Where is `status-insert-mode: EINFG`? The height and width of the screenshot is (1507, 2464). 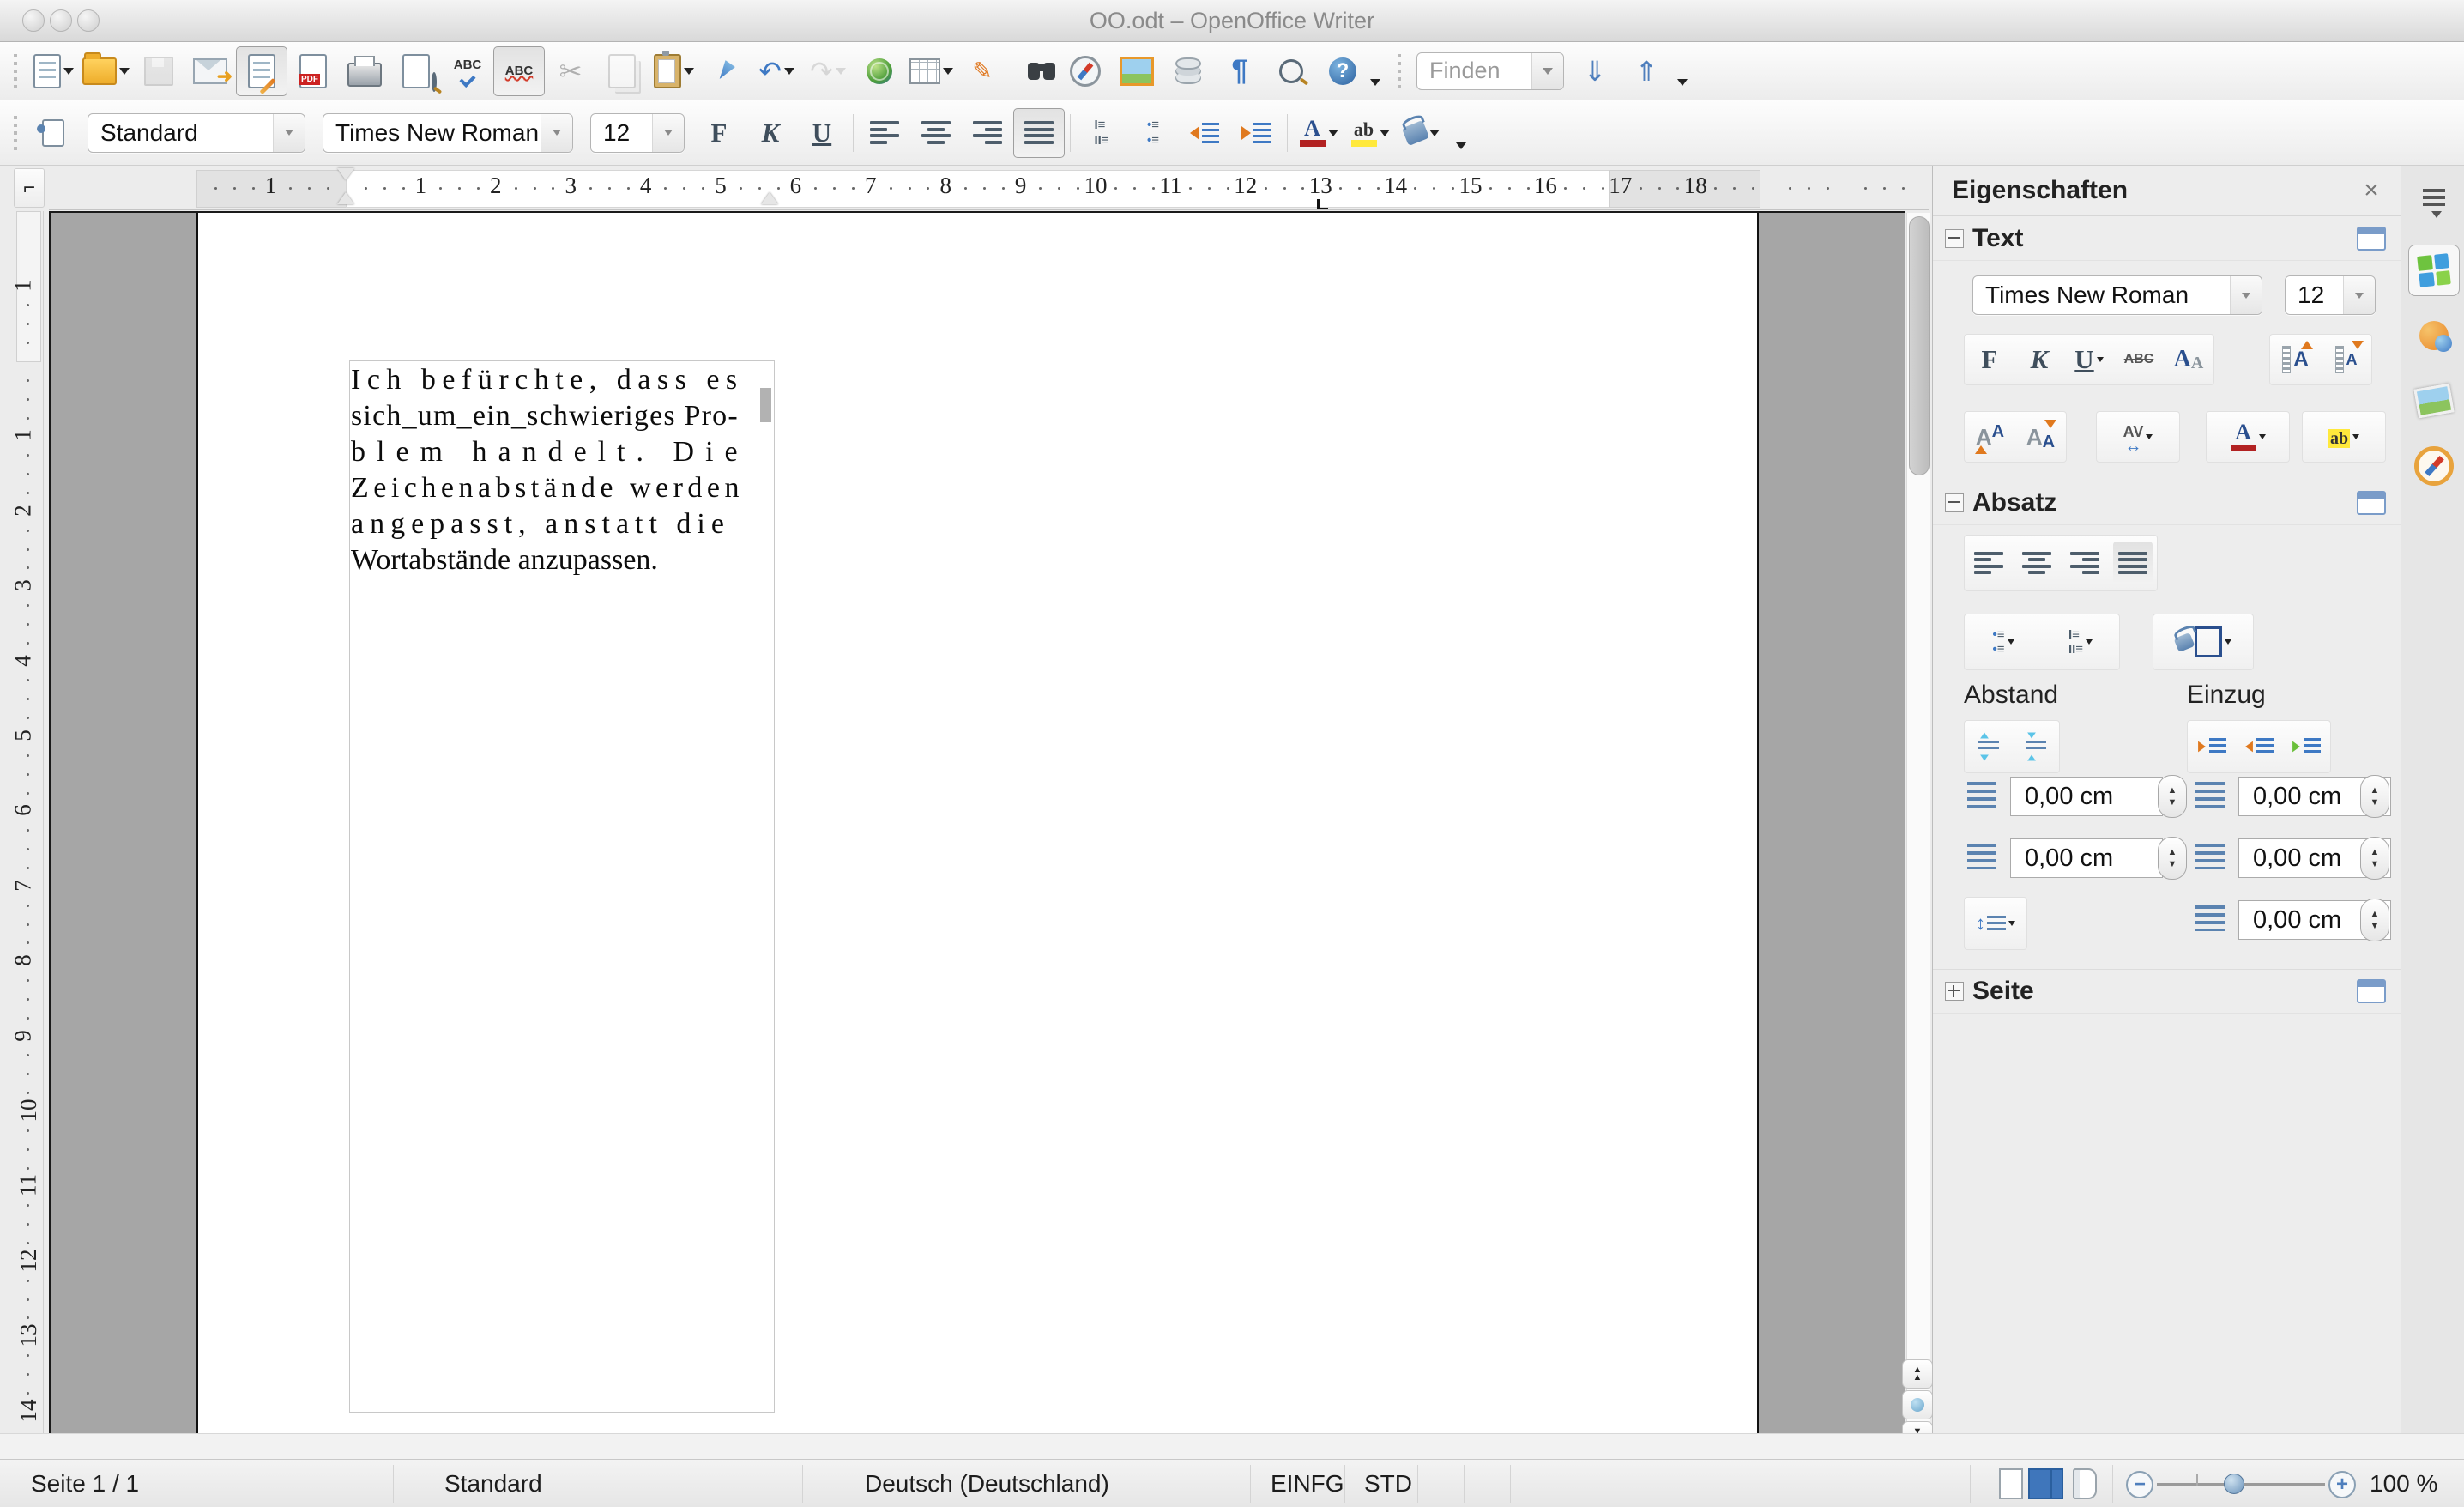 status-insert-mode: EINFG is located at coordinates (1307, 1484).